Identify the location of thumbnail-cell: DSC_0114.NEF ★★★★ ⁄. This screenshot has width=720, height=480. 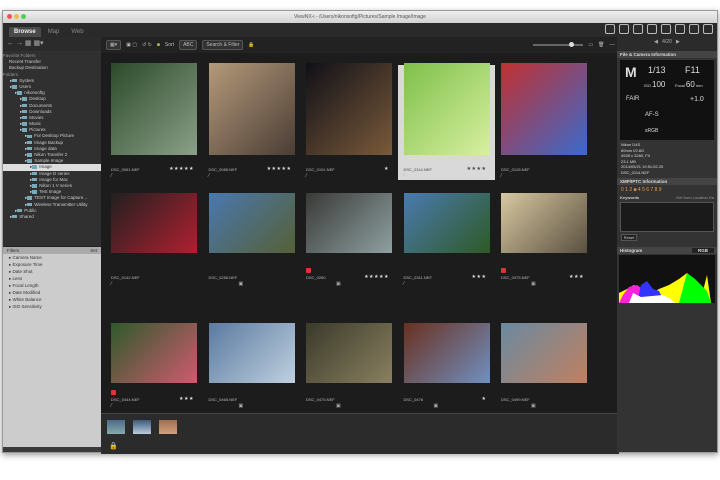
(446, 121).